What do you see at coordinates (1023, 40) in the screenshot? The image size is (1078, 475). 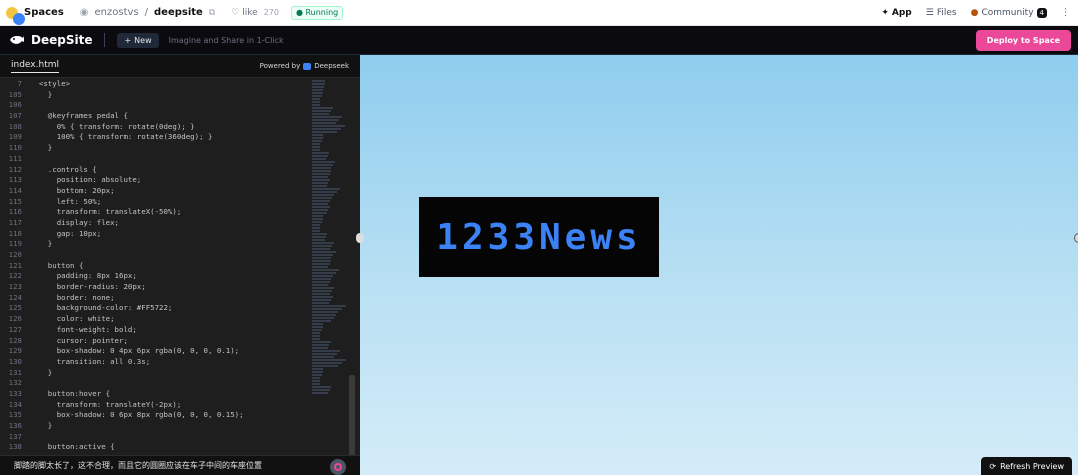 I see `deploy-button: Deploy to Space` at bounding box center [1023, 40].